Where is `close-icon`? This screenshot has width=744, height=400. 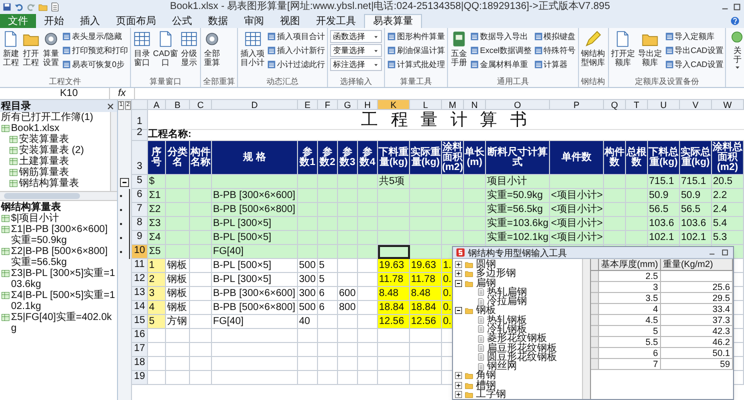 close-icon is located at coordinates (110, 106).